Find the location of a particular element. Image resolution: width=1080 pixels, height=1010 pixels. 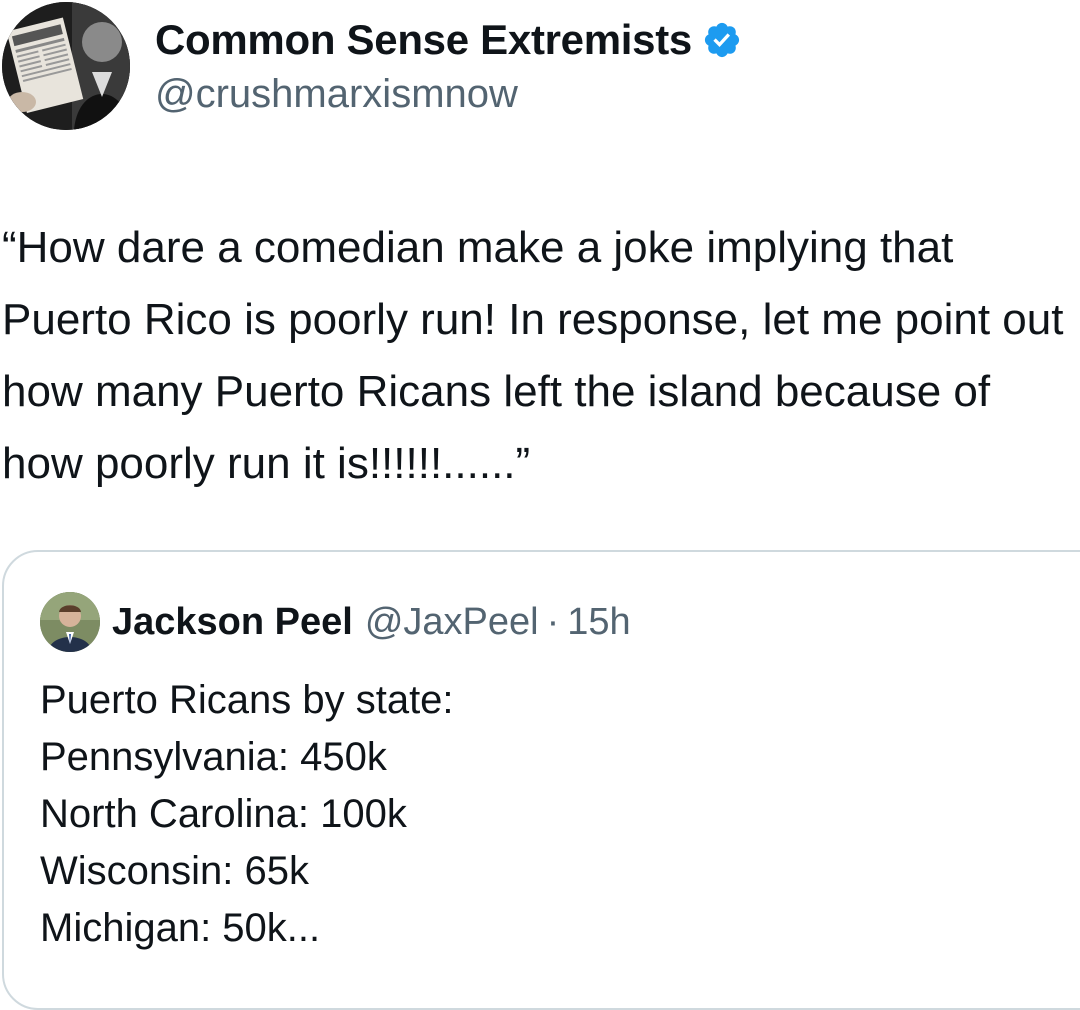

quoted-author-name: Jackson Peel is located at coordinates (232, 622).